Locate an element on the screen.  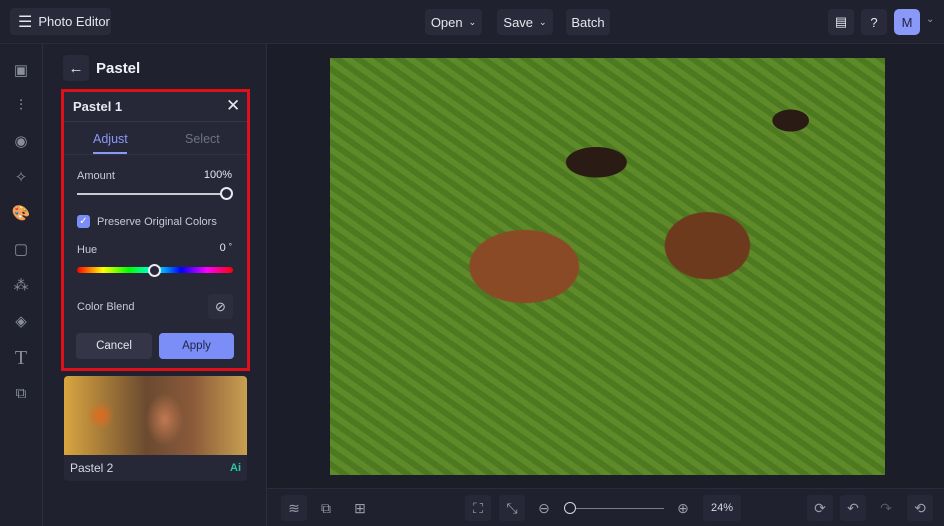
no-color-icon: ⊘ is located at coordinates (220, 306).